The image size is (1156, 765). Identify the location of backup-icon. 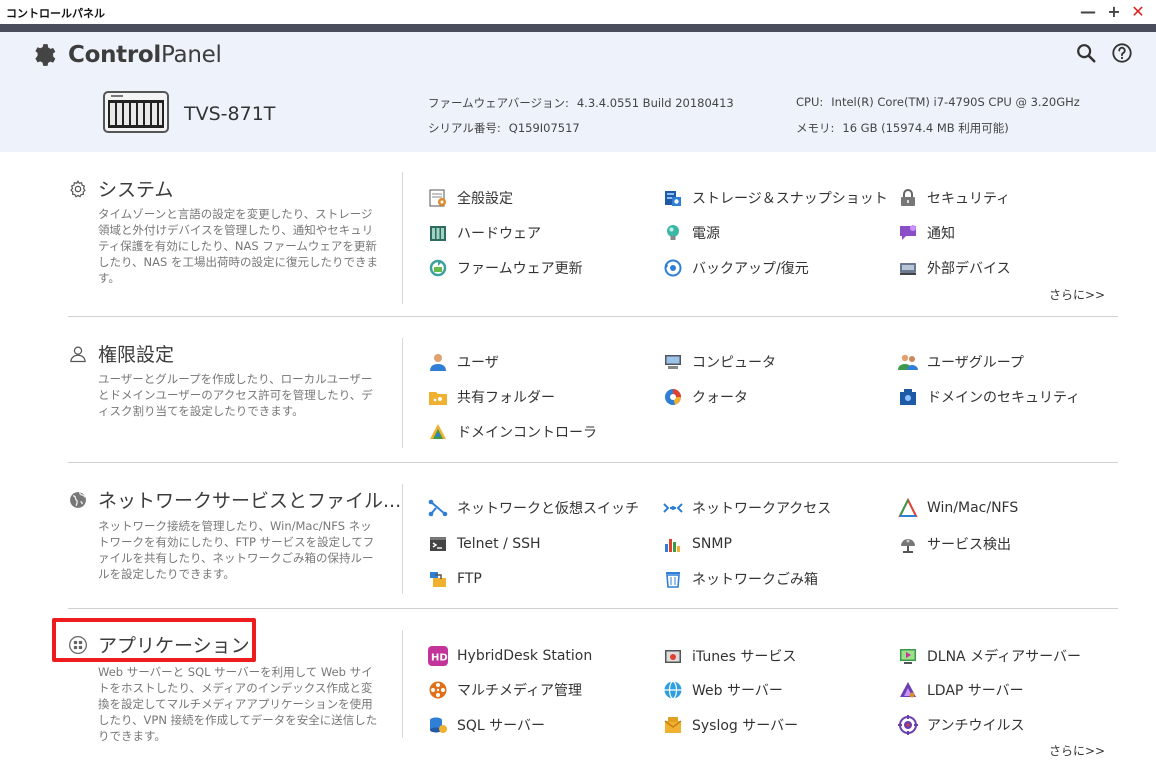
(673, 268).